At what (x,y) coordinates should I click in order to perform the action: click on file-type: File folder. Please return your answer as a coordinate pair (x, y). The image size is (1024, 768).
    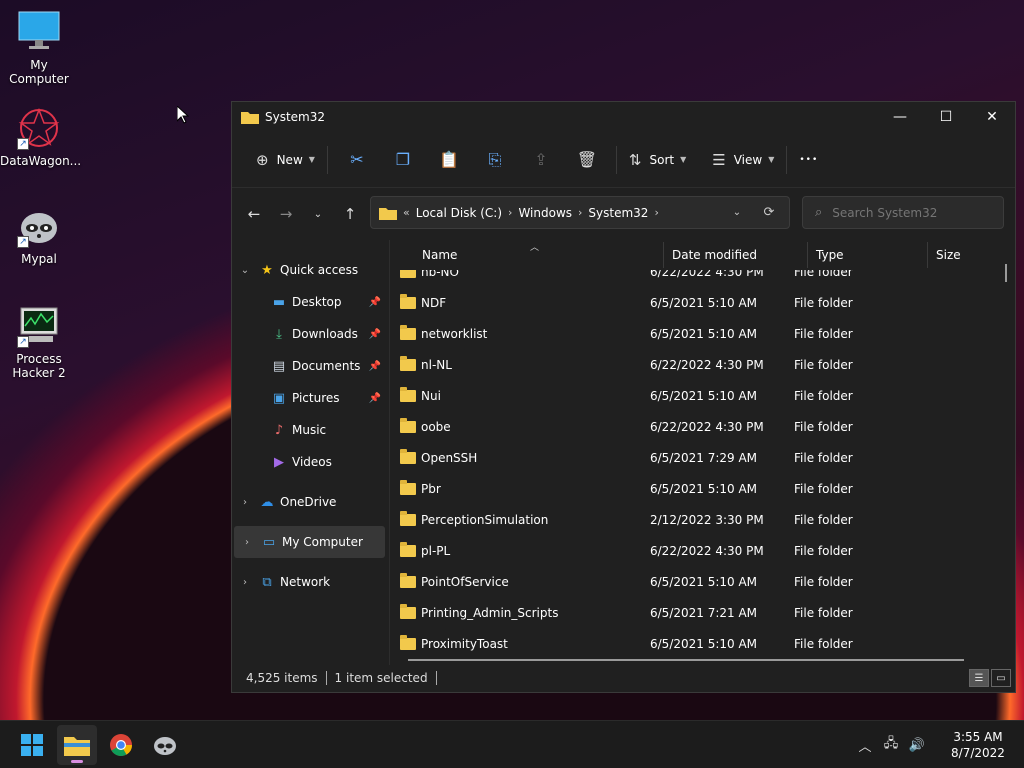
    Looking at the image, I should click on (823, 488).